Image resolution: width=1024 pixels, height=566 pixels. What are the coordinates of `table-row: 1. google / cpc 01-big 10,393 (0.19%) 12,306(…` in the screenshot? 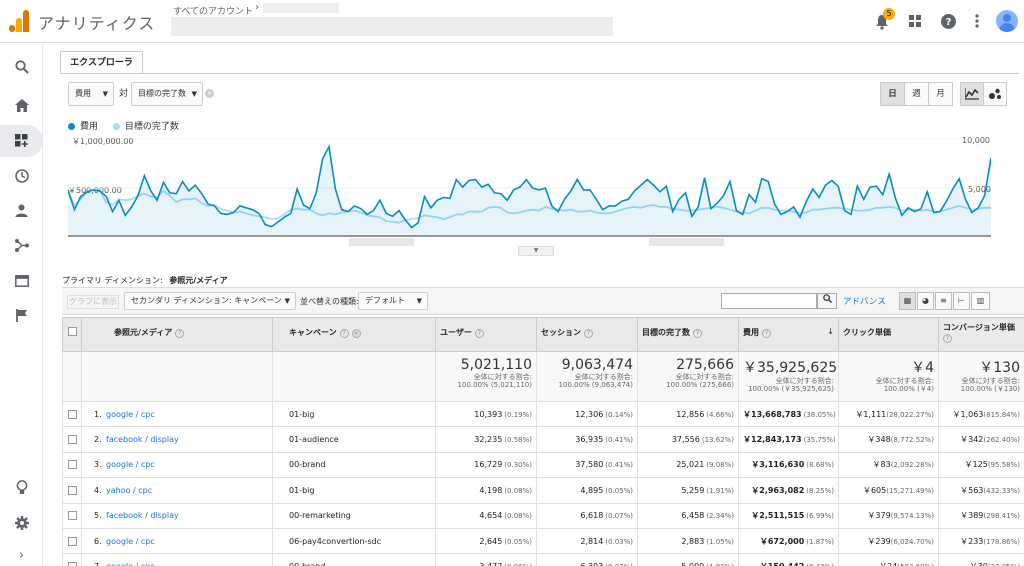 It's located at (543, 414).